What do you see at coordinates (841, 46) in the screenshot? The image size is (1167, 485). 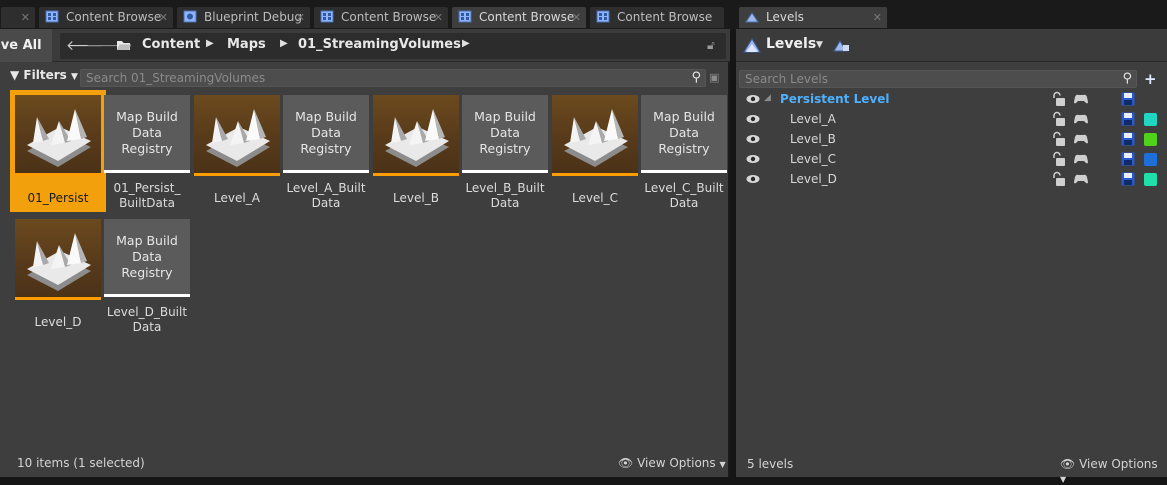 I see `levels-details-icon` at bounding box center [841, 46].